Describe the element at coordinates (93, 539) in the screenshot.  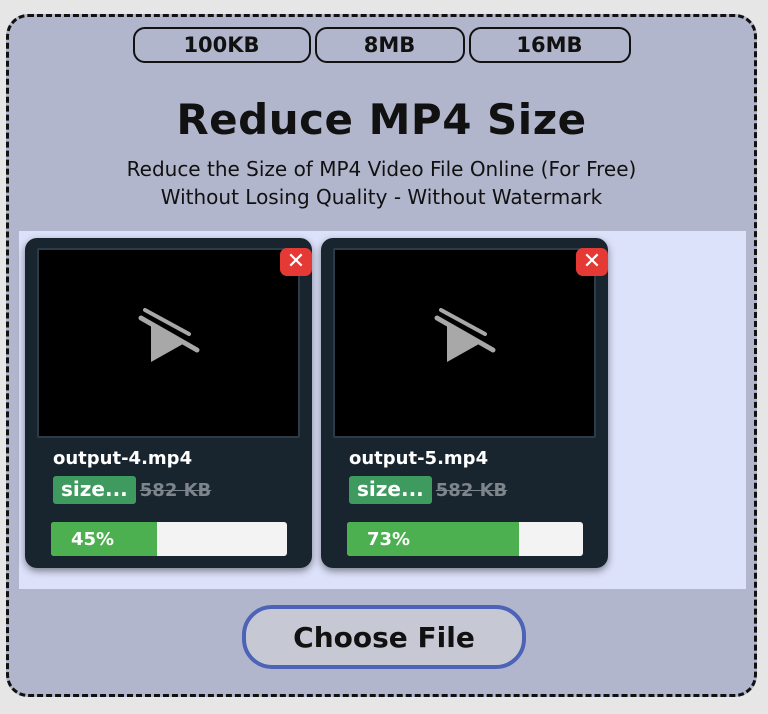
I see `progress-label: 45%` at that location.